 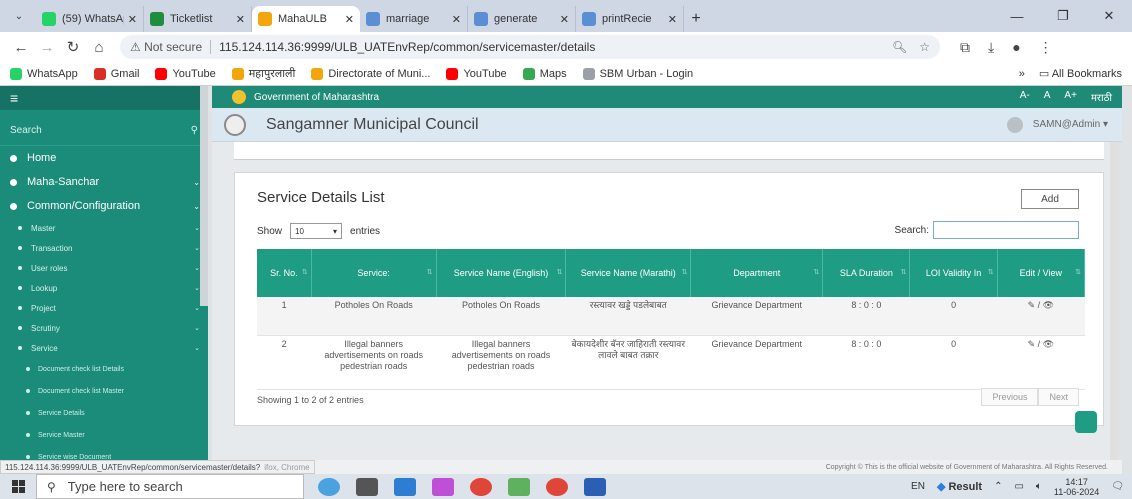 What do you see at coordinates (1017, 16) in the screenshot?
I see `minimize-icon: —` at bounding box center [1017, 16].